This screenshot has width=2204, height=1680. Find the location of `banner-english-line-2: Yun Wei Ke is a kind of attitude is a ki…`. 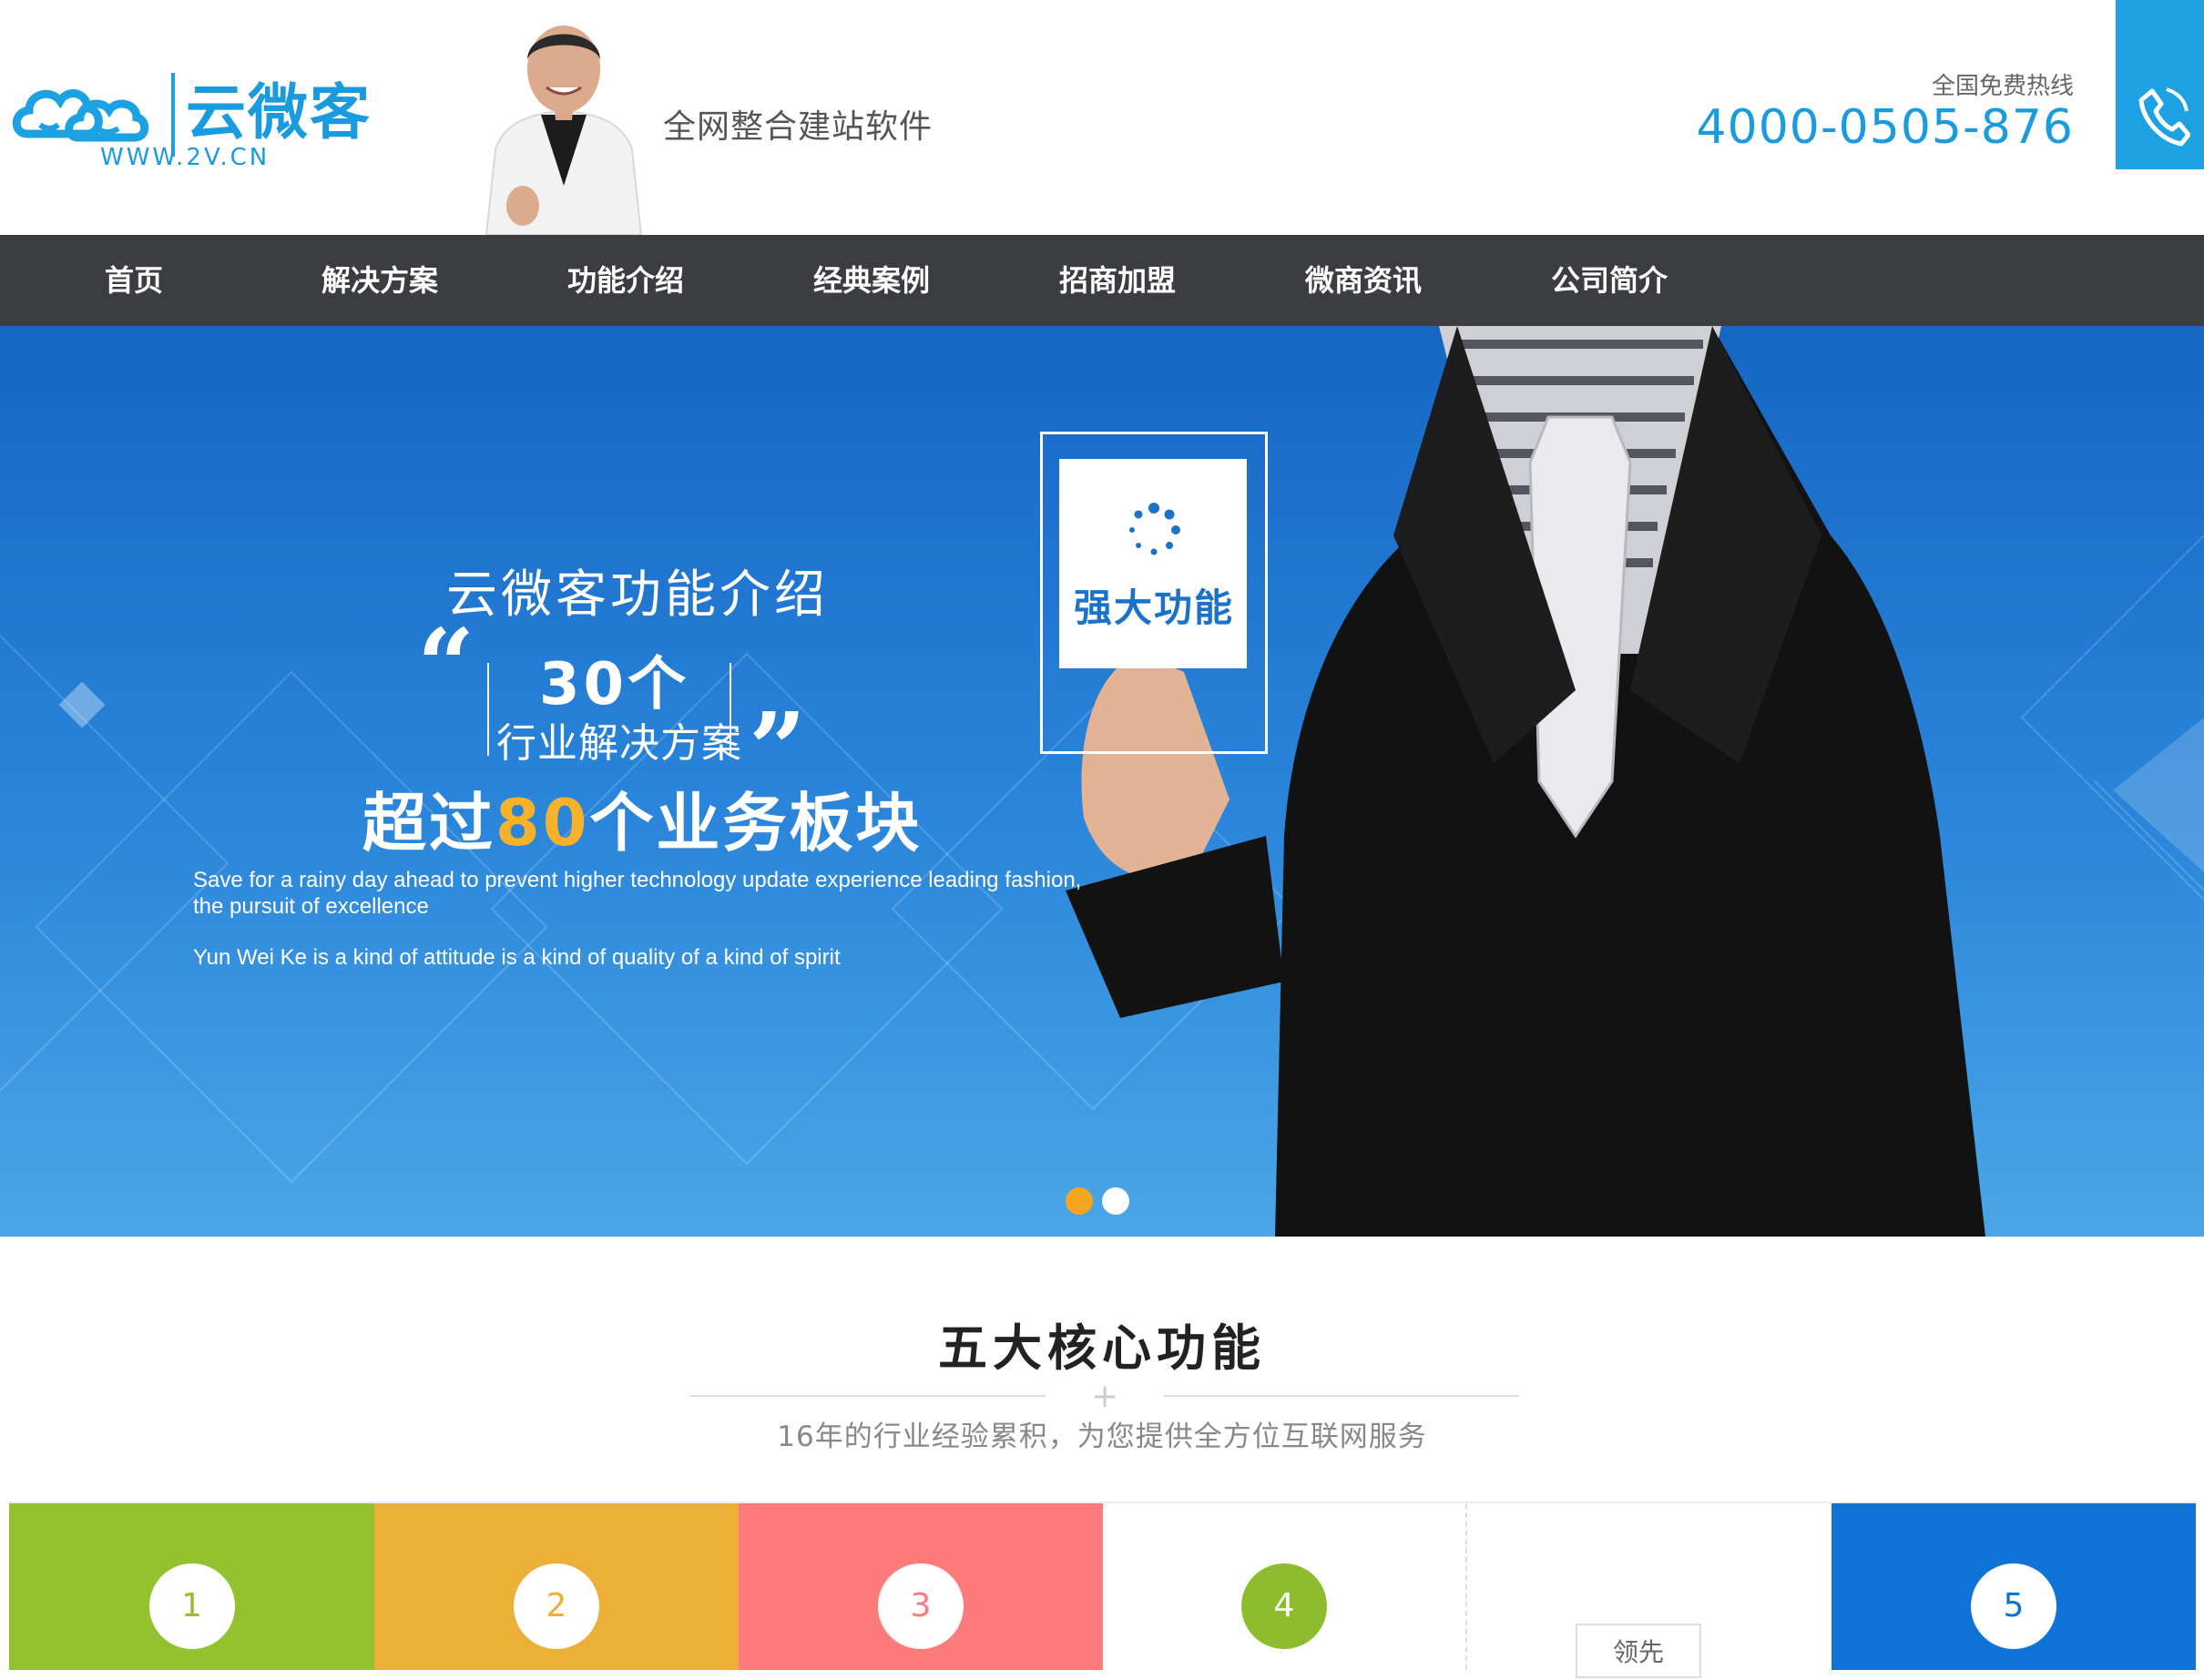

banner-english-line-2: Yun Wei Ke is a kind of attitude is a ki… is located at coordinates (517, 957).